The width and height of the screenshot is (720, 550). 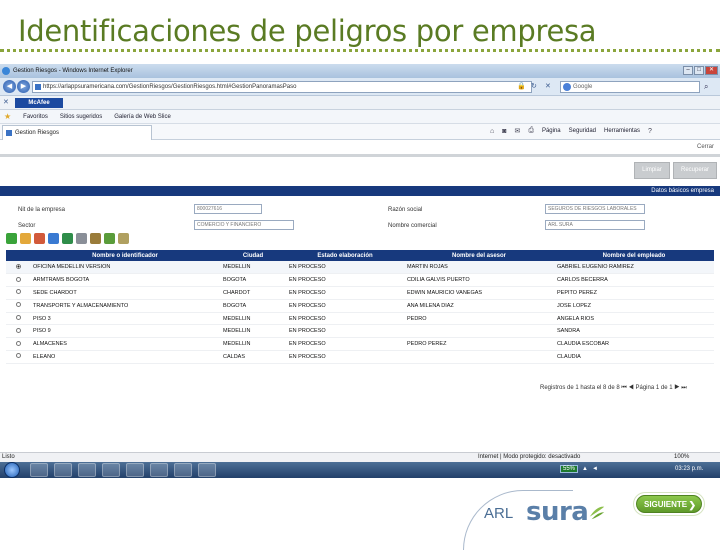 I want to click on edit-icon, so click(x=25, y=238).